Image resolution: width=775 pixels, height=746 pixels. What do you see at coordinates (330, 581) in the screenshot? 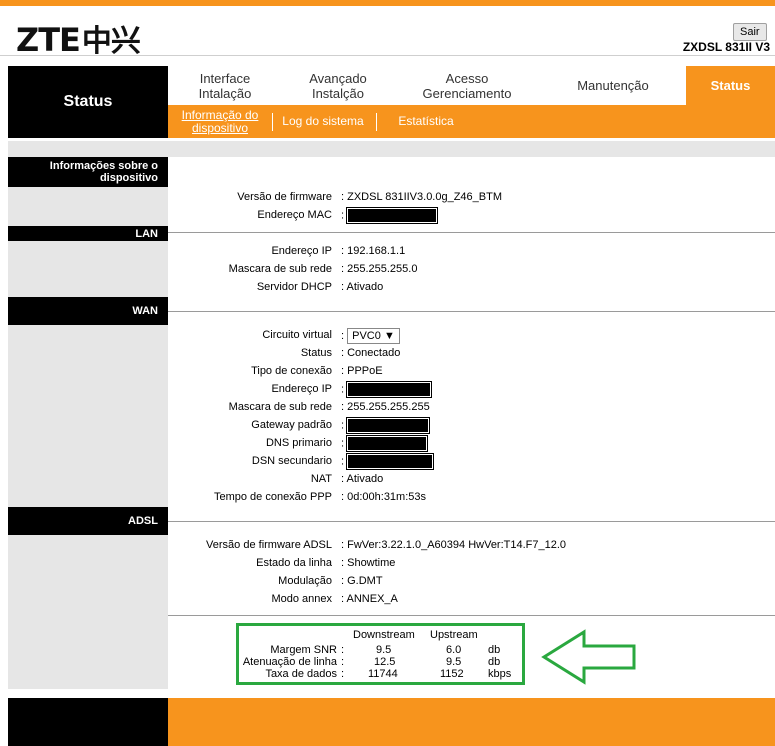
I see `adsl-mod-row: Modulação: G.DMT` at bounding box center [330, 581].